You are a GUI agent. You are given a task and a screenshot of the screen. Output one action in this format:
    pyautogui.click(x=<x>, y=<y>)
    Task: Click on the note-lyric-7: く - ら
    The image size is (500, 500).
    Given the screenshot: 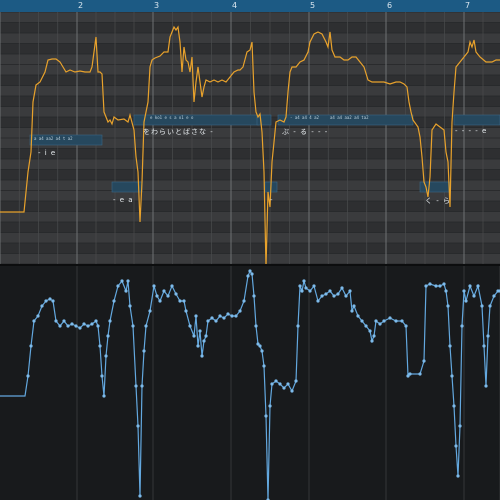 What is the action you would take?
    pyautogui.click(x=438, y=201)
    